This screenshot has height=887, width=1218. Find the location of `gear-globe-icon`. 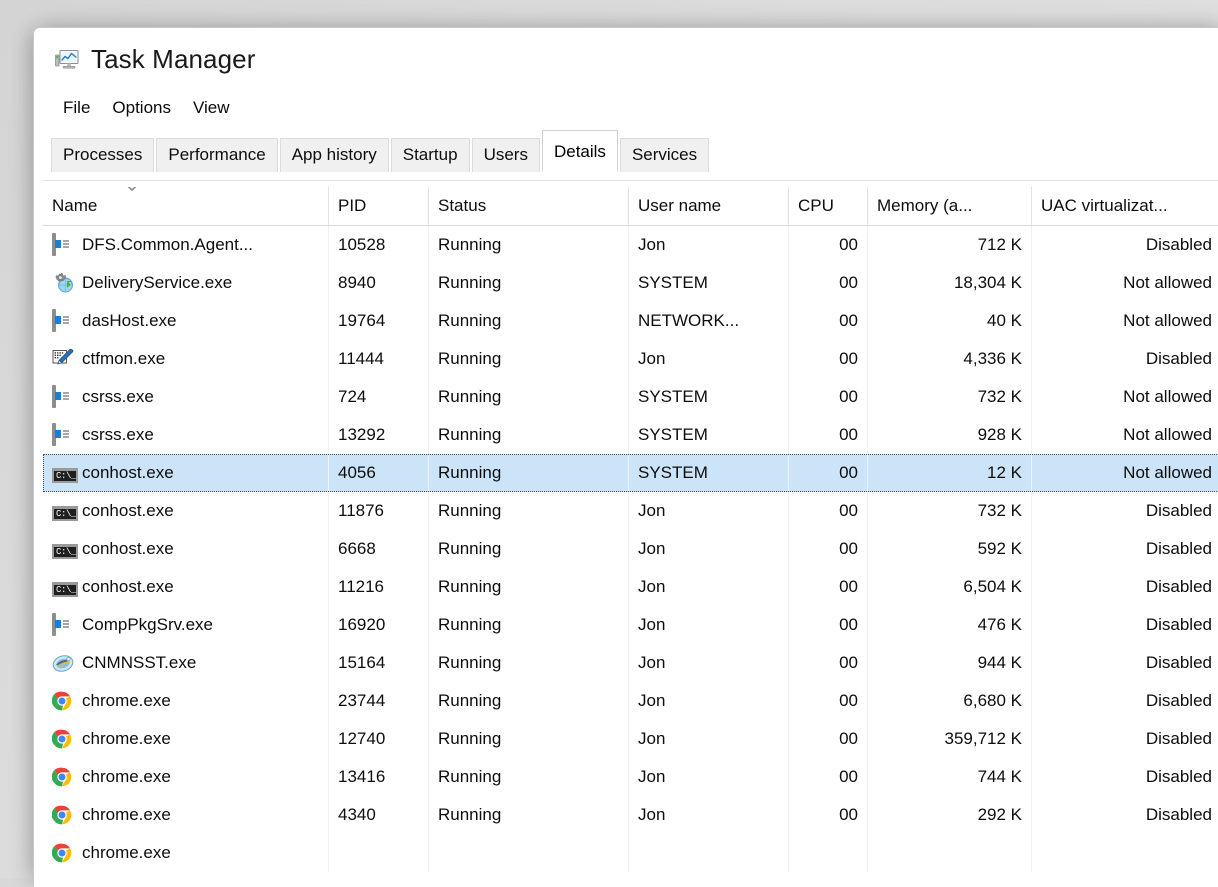

gear-globe-icon is located at coordinates (63, 282).